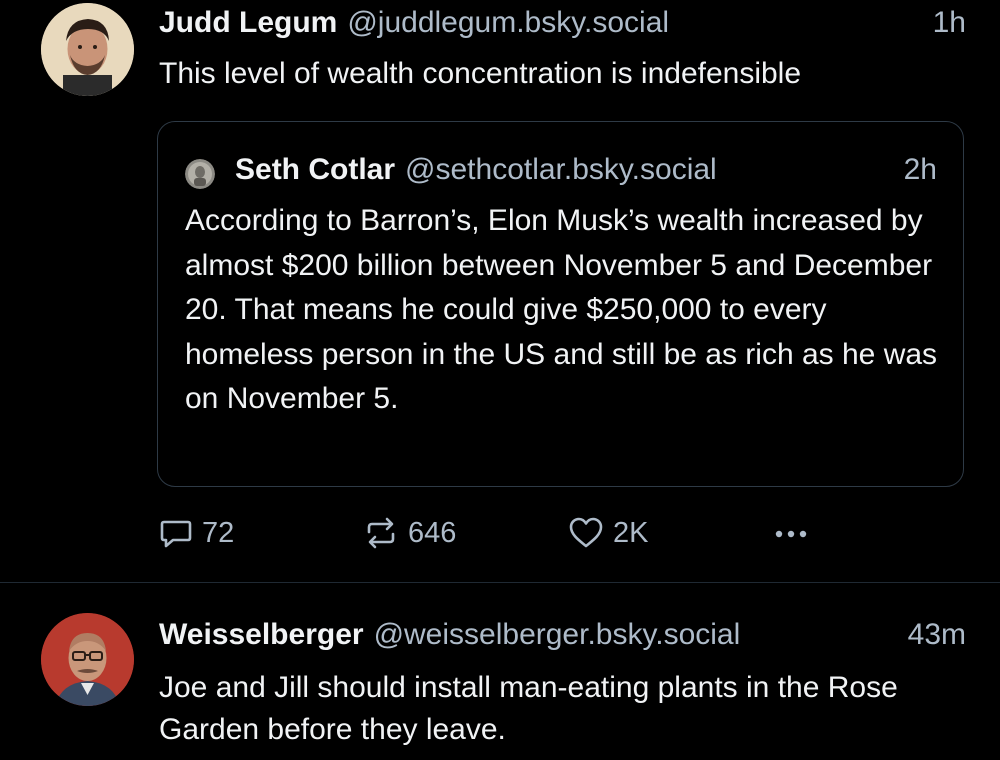  I want to click on quote-header: Seth Cotlar @sethcotlar.bsky.social 2h, so click(586, 170).